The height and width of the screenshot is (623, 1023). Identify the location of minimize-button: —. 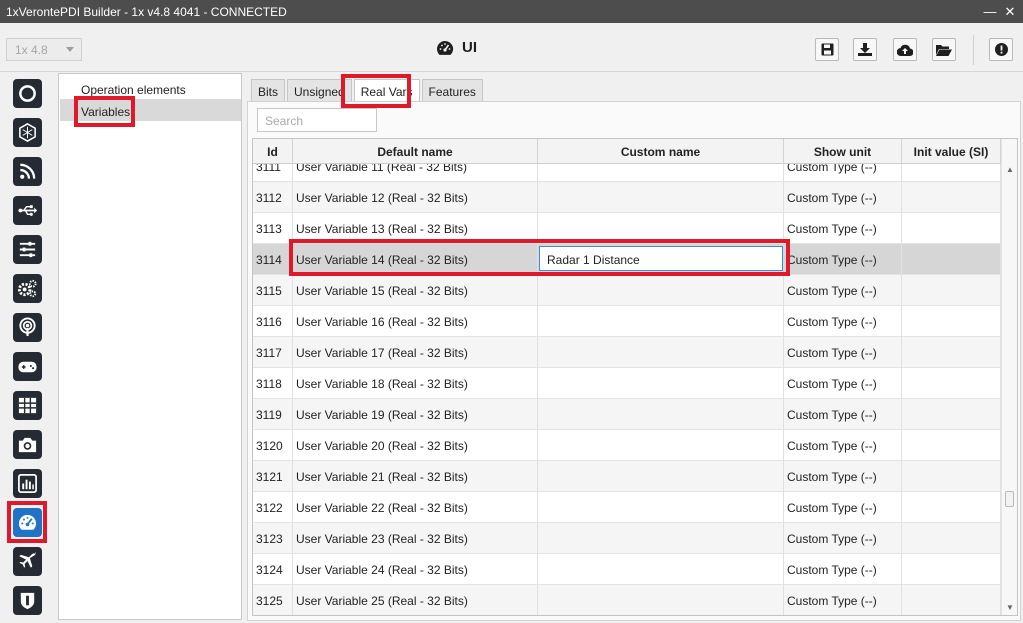
(990, 11).